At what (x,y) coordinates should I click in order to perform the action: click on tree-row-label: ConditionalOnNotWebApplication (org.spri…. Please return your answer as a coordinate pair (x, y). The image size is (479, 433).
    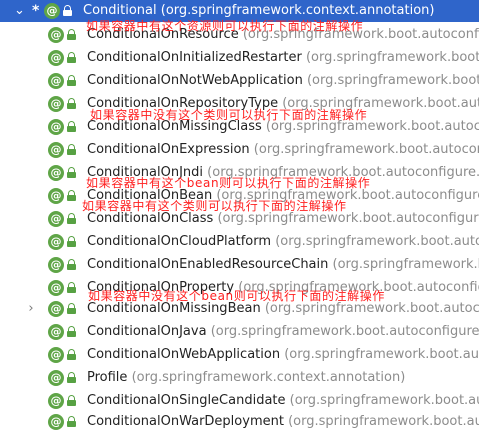
    Looking at the image, I should click on (283, 81).